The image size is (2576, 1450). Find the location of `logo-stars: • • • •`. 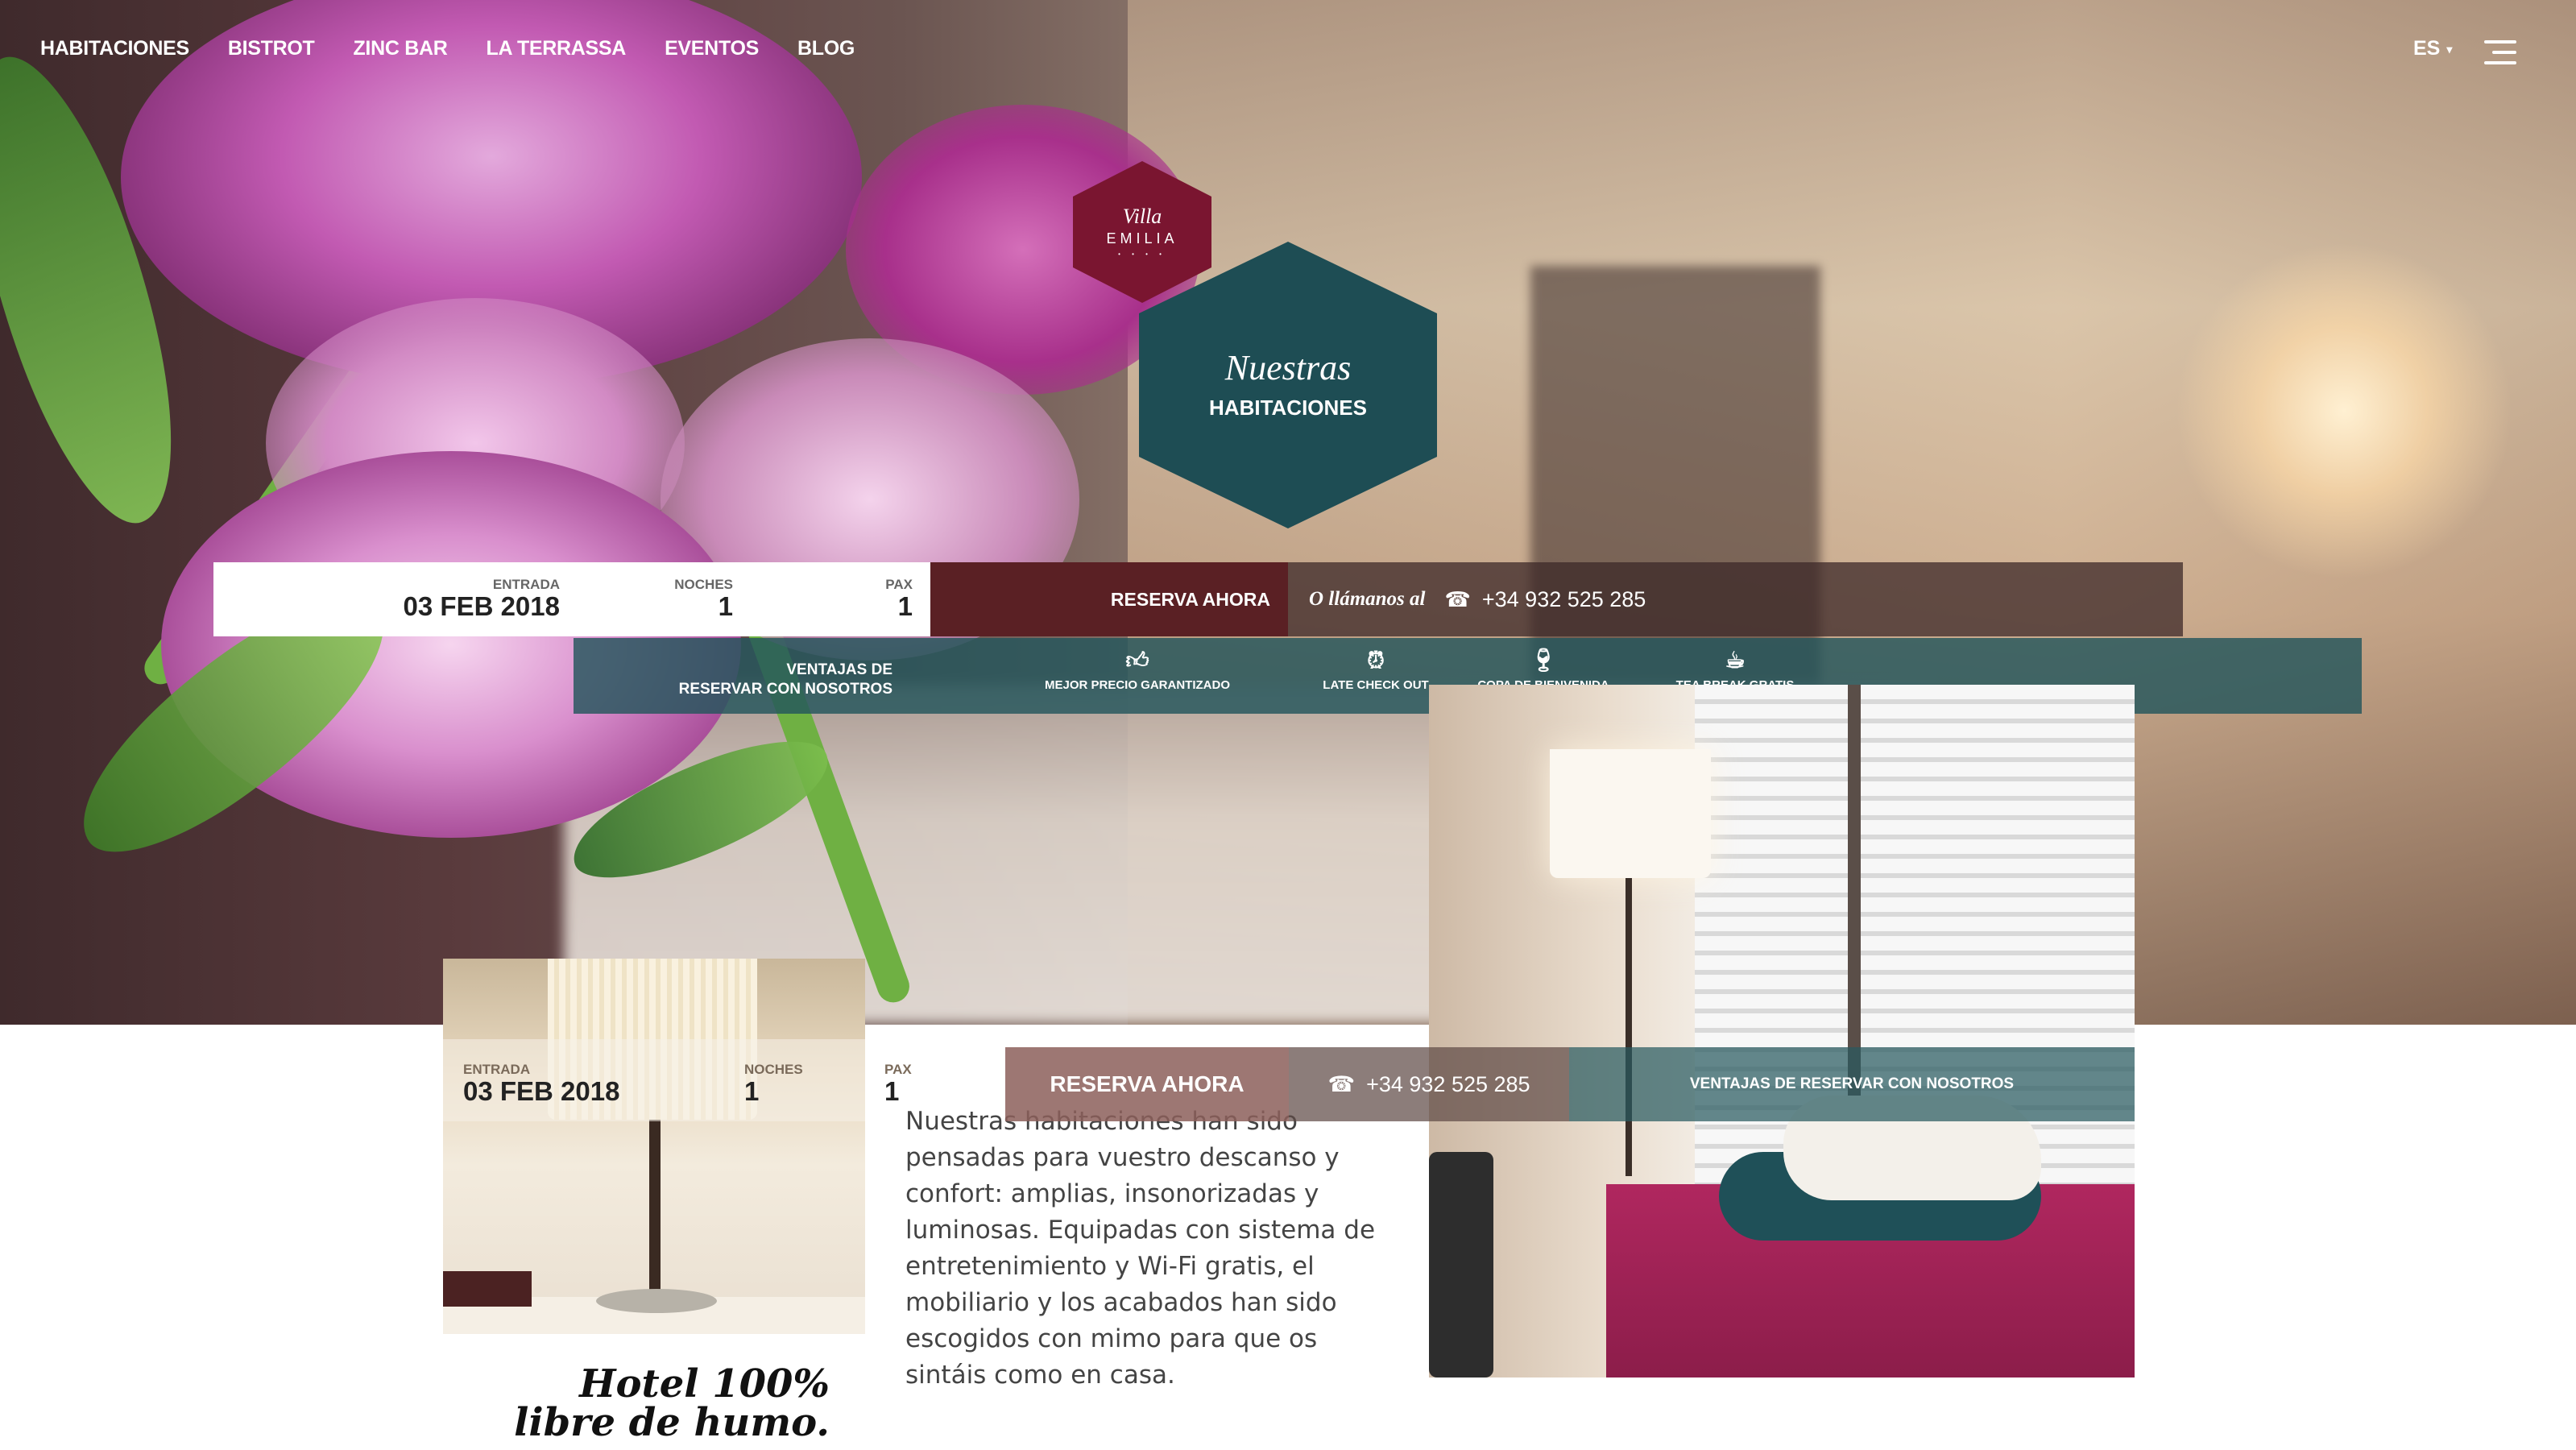

logo-stars: • • • • is located at coordinates (1142, 254).